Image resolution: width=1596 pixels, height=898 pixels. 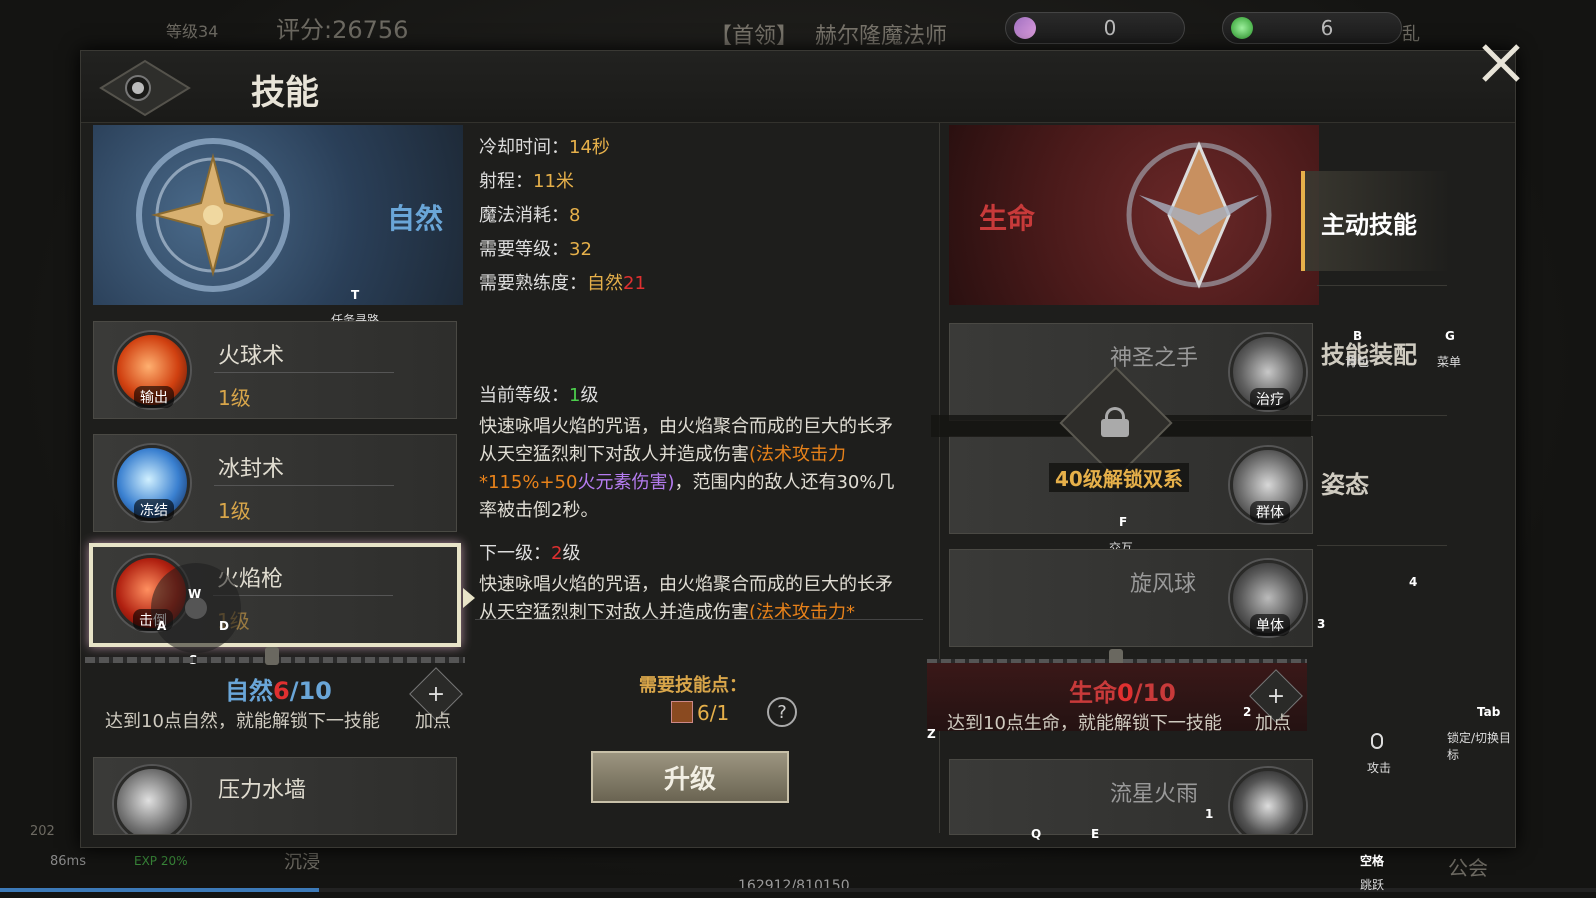 I want to click on cooldown-value: 14秒, so click(x=589, y=147).